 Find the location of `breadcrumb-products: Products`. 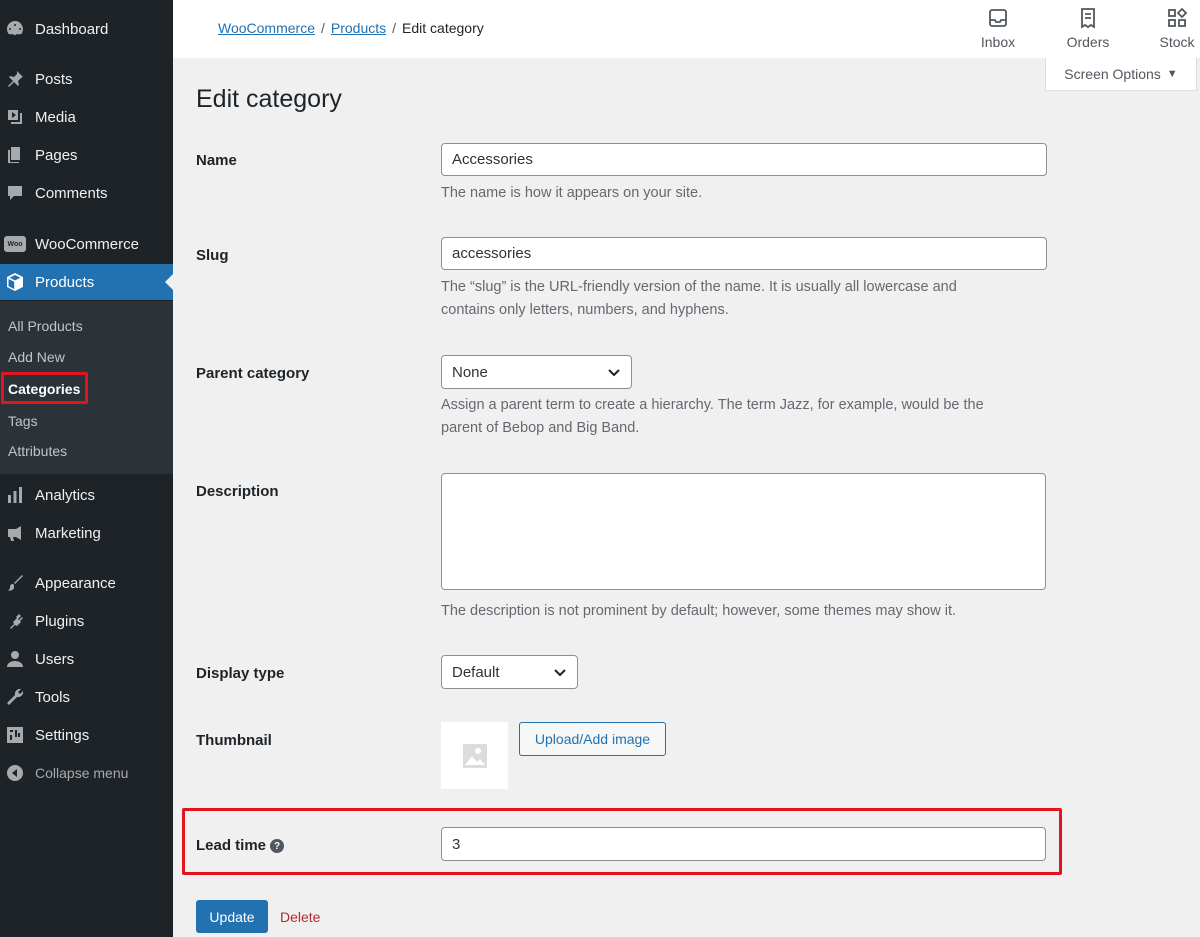

breadcrumb-products: Products is located at coordinates (358, 28).